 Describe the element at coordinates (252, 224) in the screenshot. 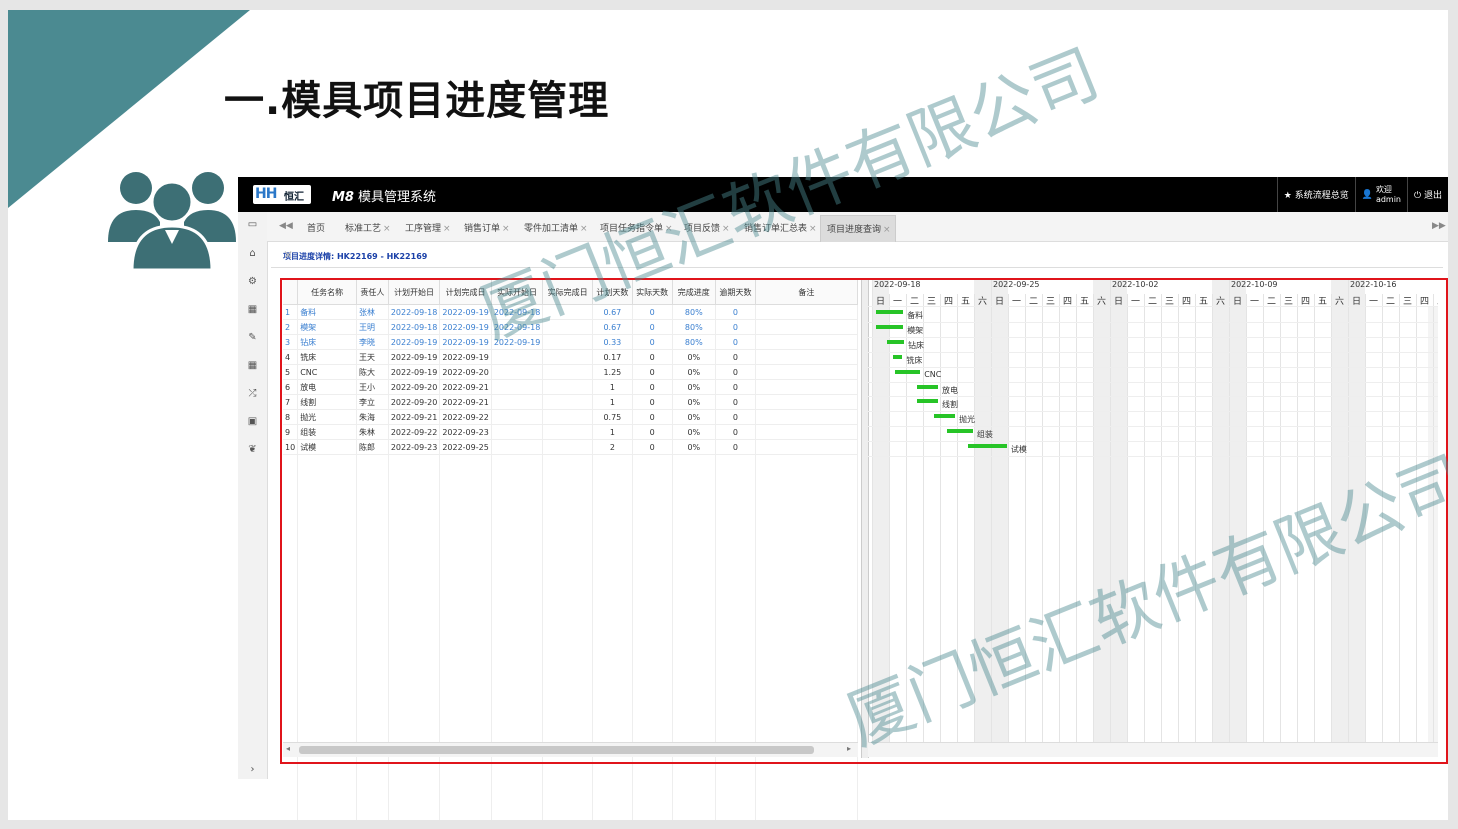

I see `desktop-icon: ▭` at that location.